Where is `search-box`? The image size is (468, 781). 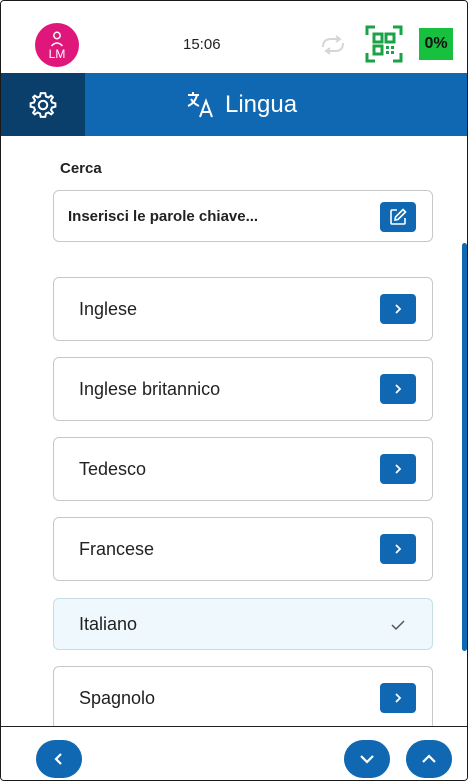 search-box is located at coordinates (243, 216).